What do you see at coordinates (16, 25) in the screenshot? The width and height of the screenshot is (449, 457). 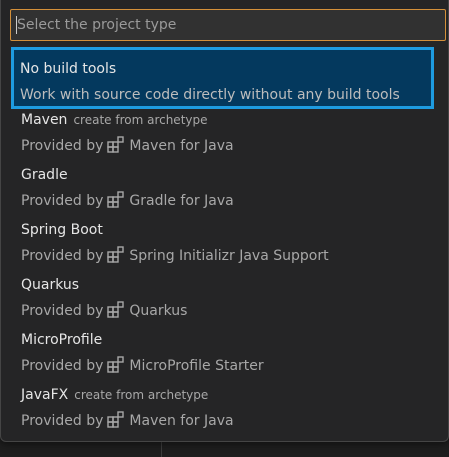 I see `text-caret` at bounding box center [16, 25].